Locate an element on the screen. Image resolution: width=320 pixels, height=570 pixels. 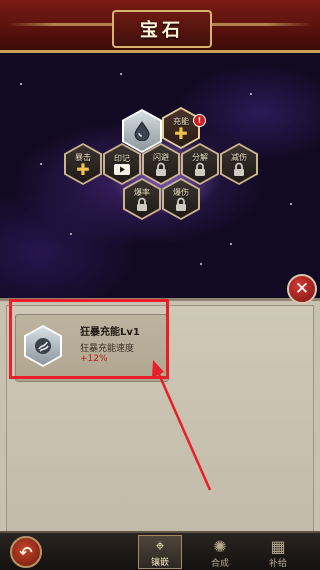
gem-label: 闪避 is located at coordinates (161, 157).